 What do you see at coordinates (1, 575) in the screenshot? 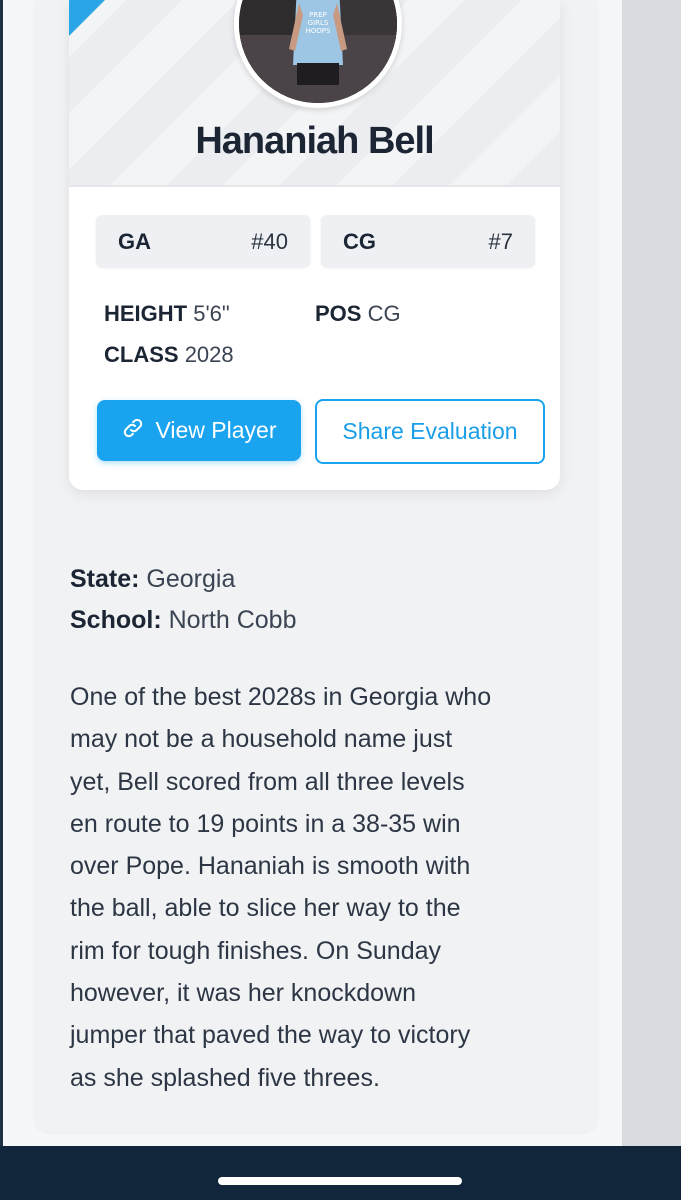
I see `window-edge` at bounding box center [1, 575].